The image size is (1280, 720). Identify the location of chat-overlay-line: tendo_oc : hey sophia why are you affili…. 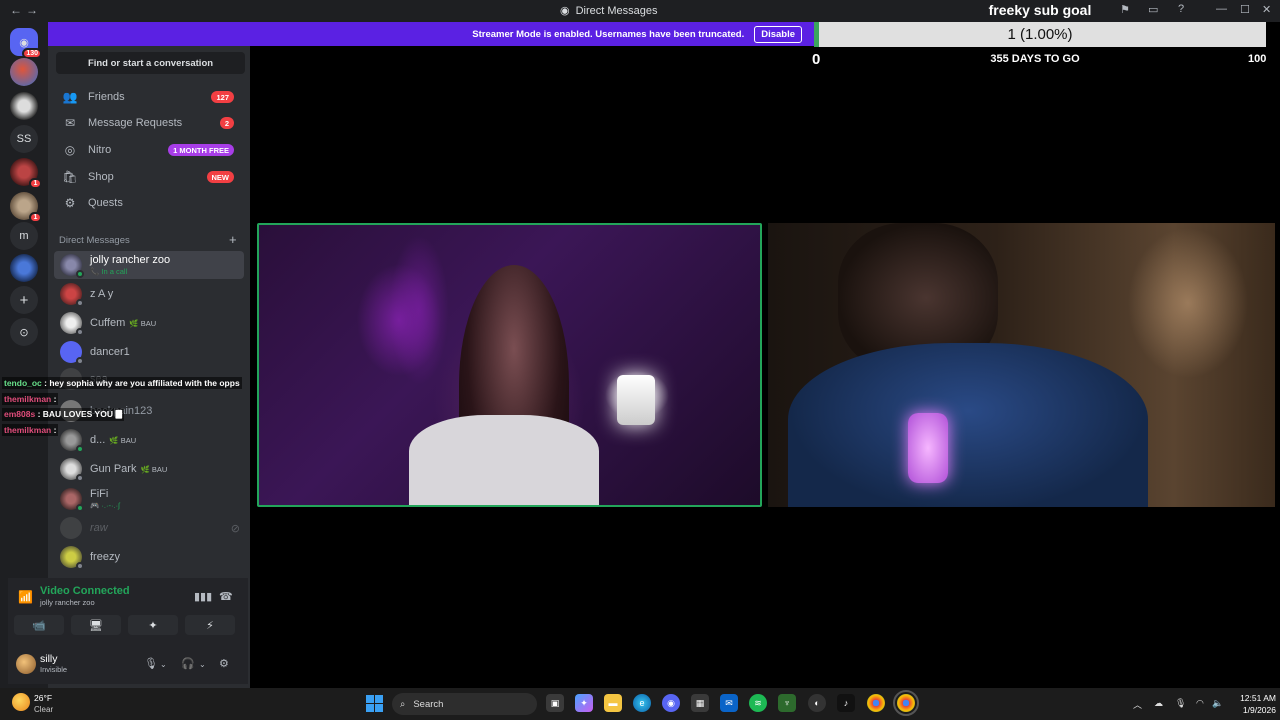
(122, 383).